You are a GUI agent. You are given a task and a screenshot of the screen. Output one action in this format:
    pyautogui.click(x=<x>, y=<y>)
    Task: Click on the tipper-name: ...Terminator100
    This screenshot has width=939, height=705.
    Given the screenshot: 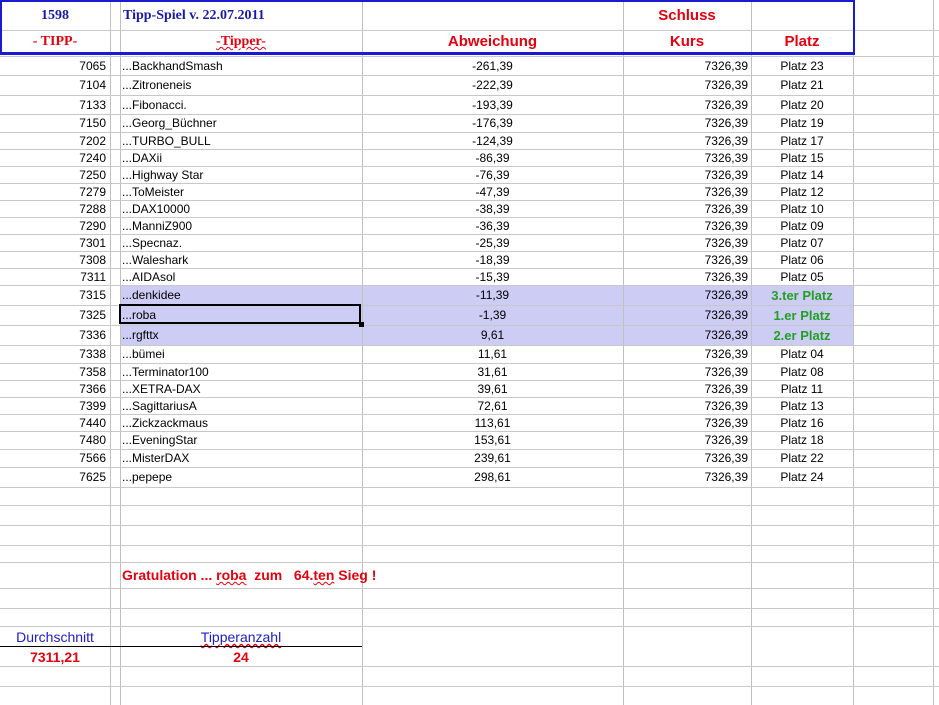 What is the action you would take?
    pyautogui.click(x=165, y=372)
    